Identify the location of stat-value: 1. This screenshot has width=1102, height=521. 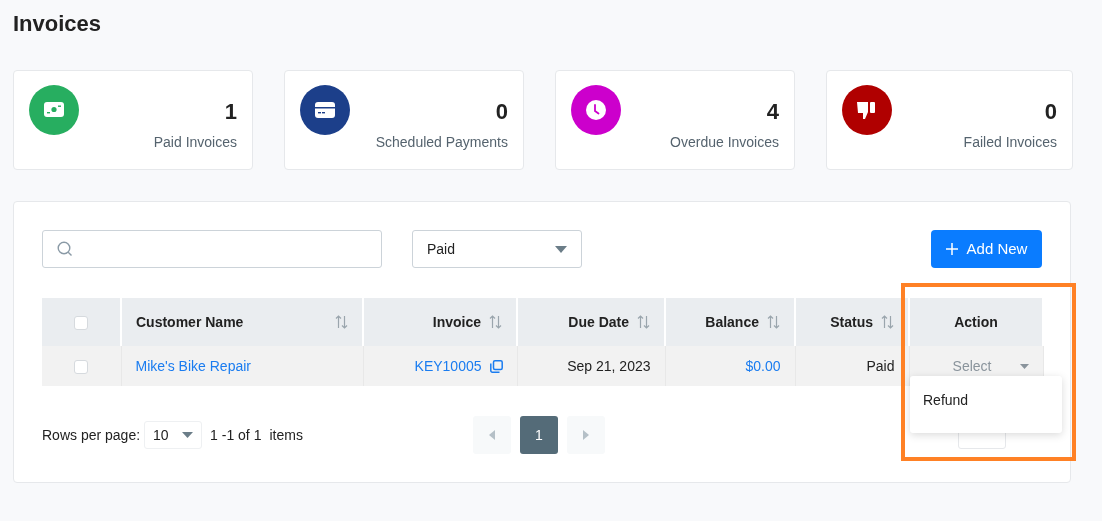
(230, 112).